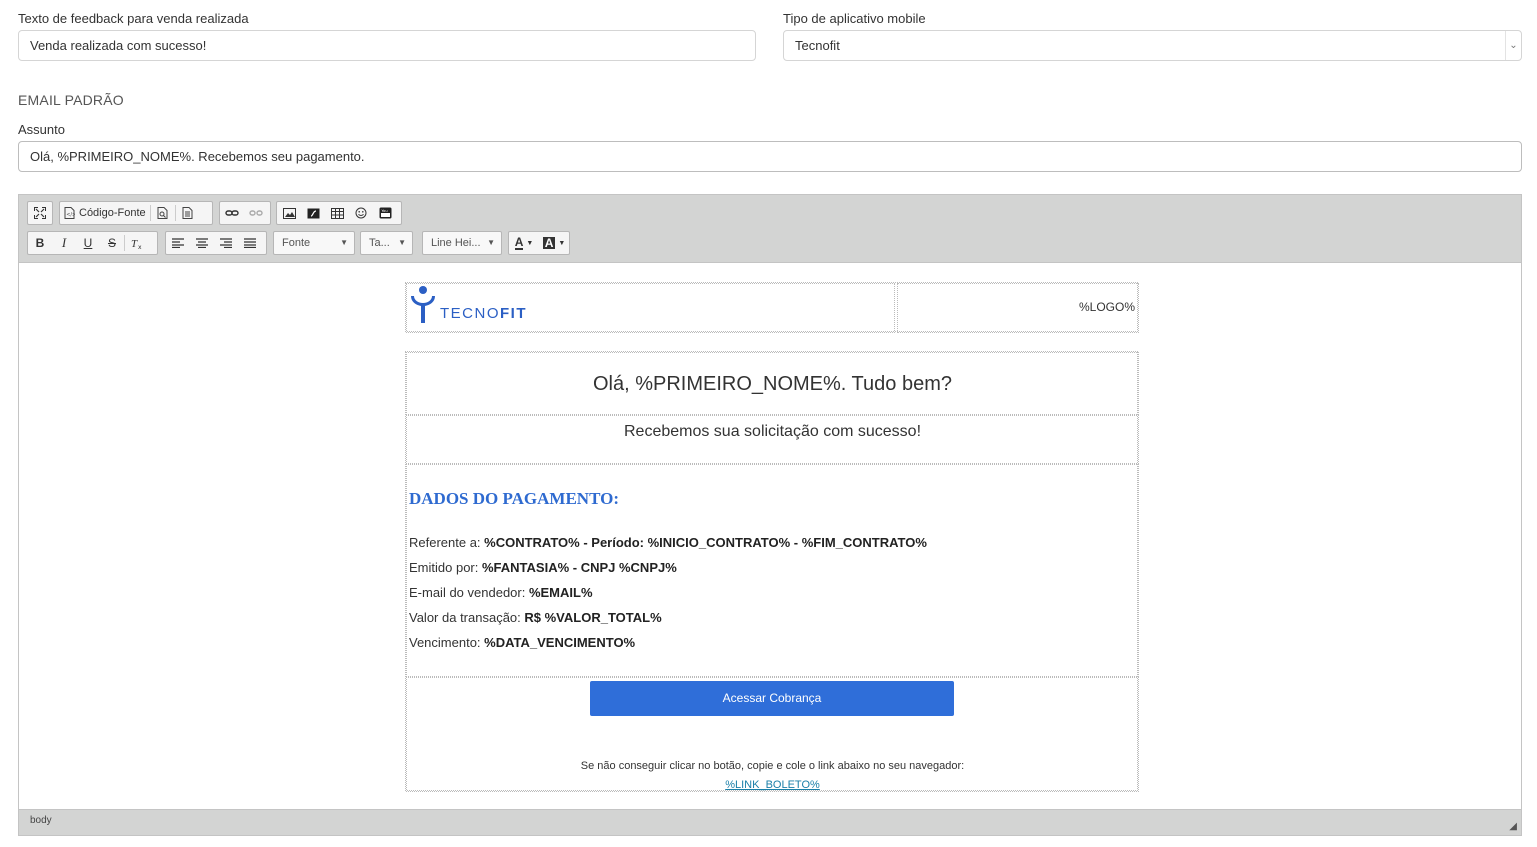 This screenshot has width=1537, height=847. I want to click on line-label: Vencimento:, so click(447, 642).